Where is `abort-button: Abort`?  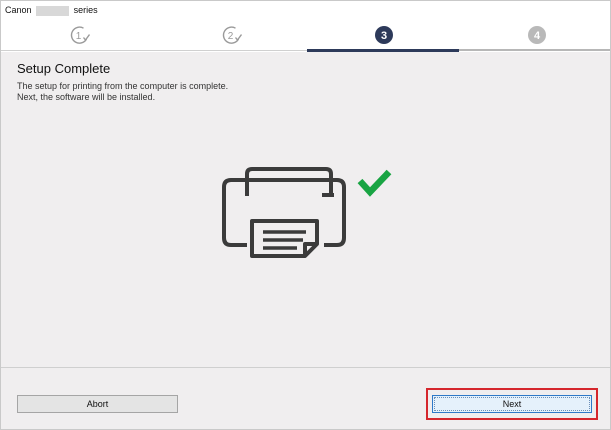 abort-button: Abort is located at coordinates (97, 404).